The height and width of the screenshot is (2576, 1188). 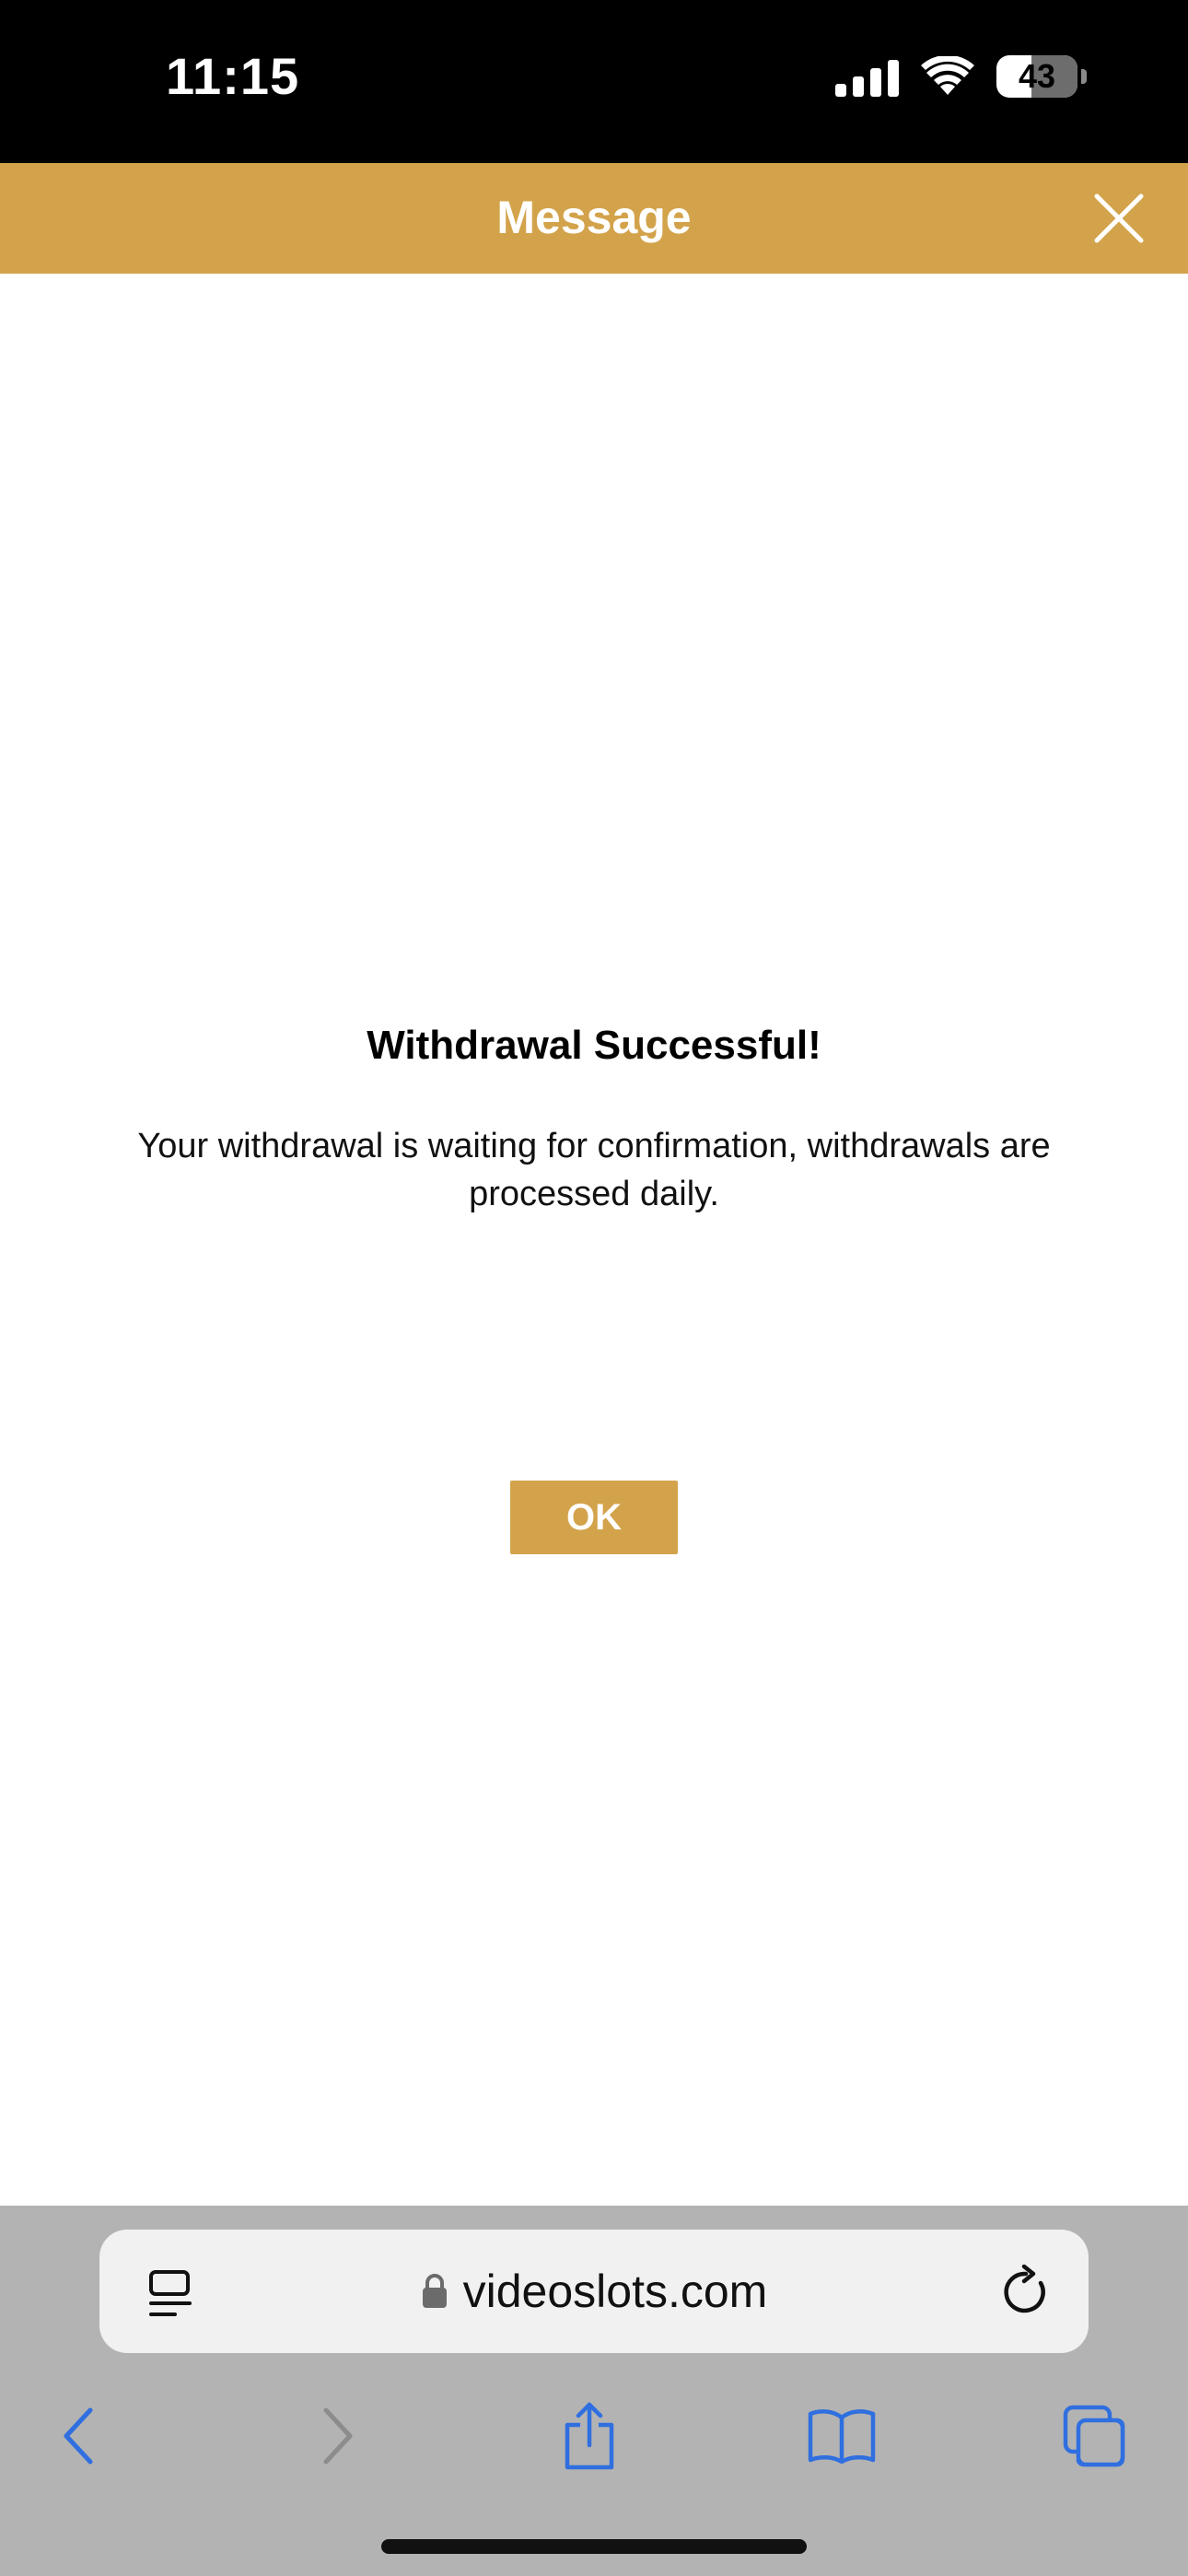 I want to click on reload-icon, so click(x=1026, y=2292).